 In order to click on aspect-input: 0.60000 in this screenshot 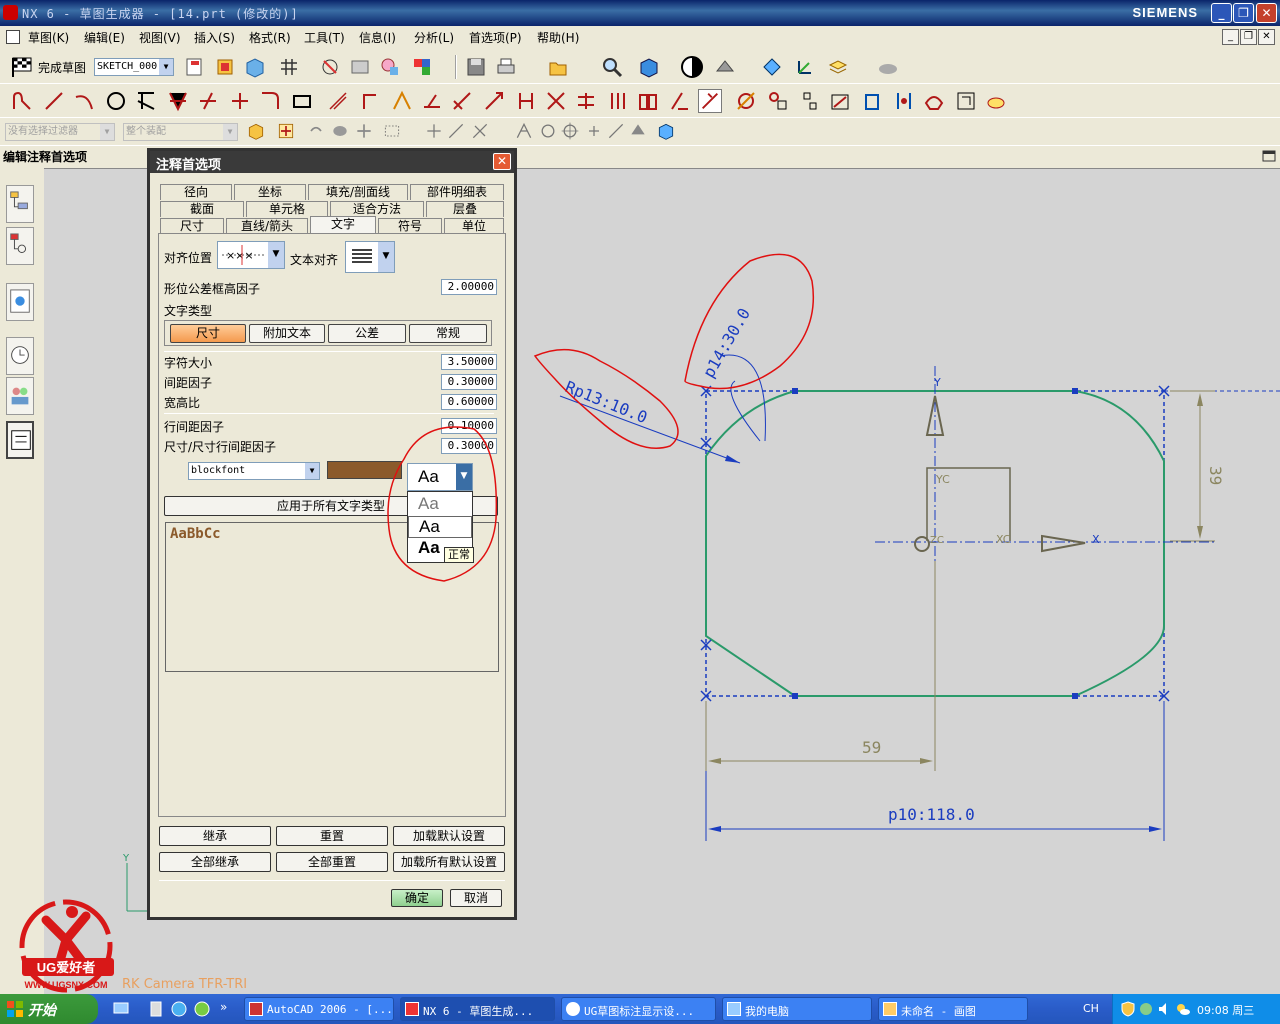, I will do `click(469, 402)`.